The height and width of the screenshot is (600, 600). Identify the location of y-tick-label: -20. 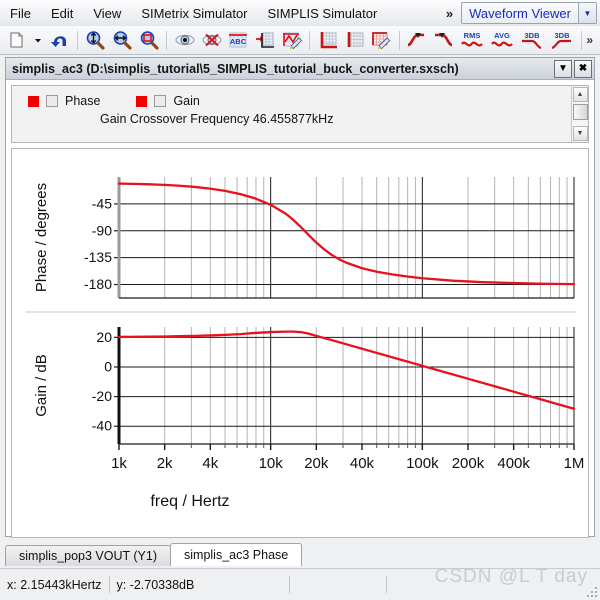
(102, 396).